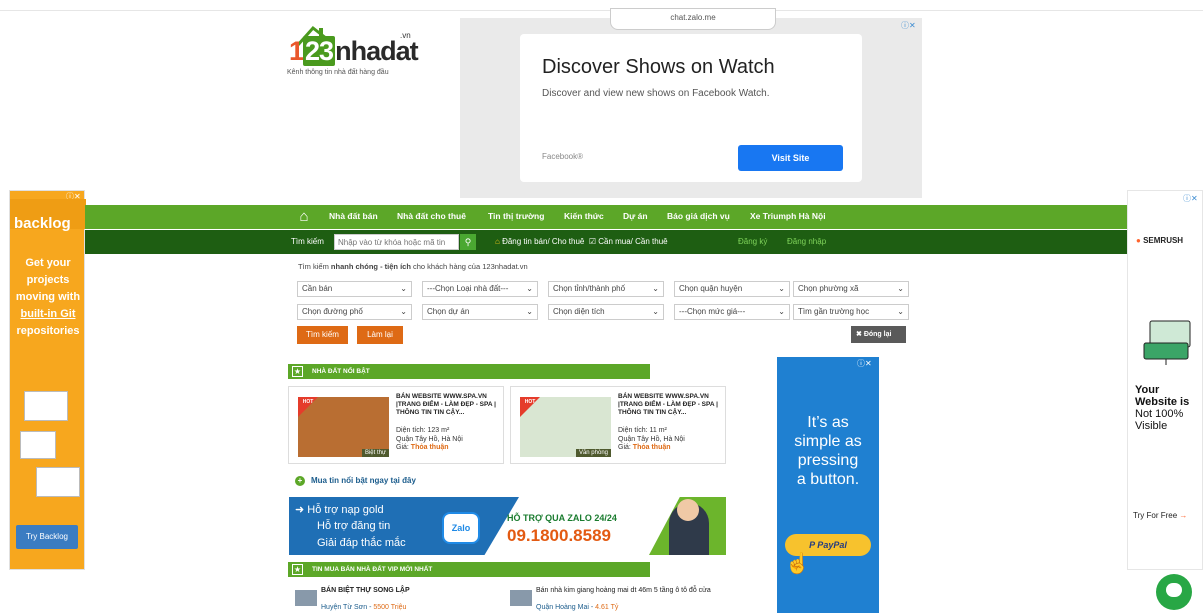 The height and width of the screenshot is (613, 1203). What do you see at coordinates (339, 510) in the screenshot?
I see `support-line: ➜ Hỗ trợ nạp gold` at bounding box center [339, 510].